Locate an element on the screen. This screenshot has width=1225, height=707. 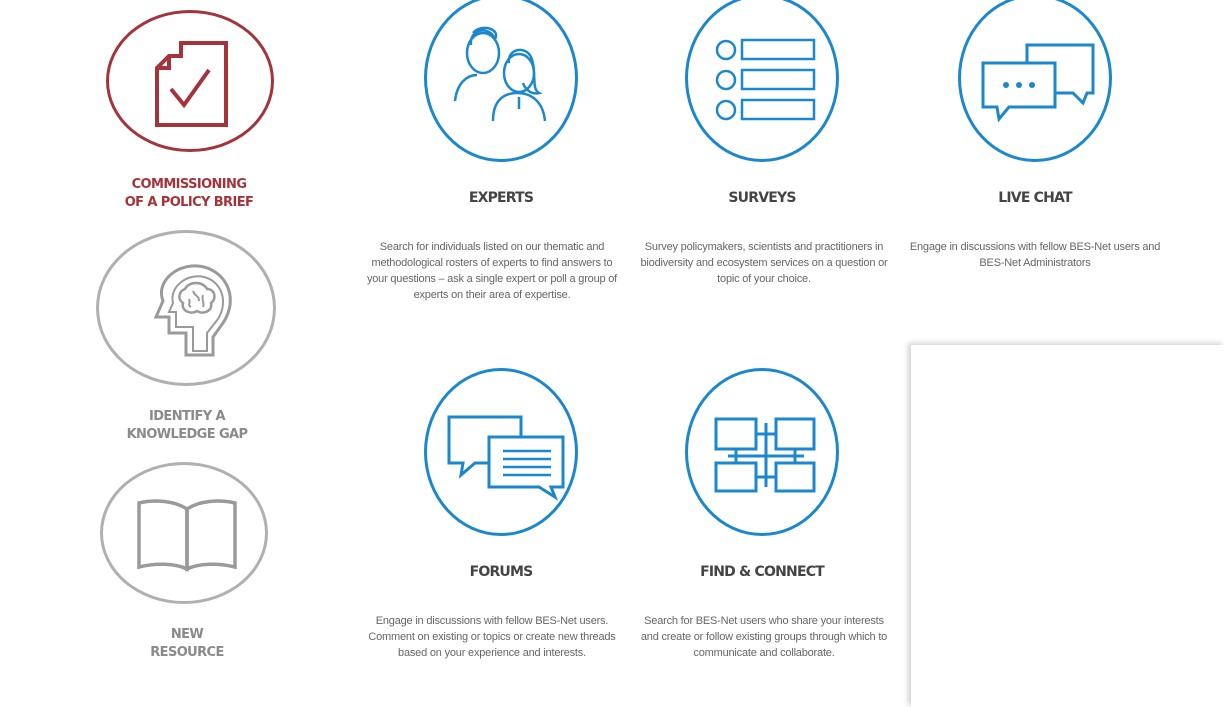
service-title-find-connect: FIND & CONNECT is located at coordinates (762, 572).